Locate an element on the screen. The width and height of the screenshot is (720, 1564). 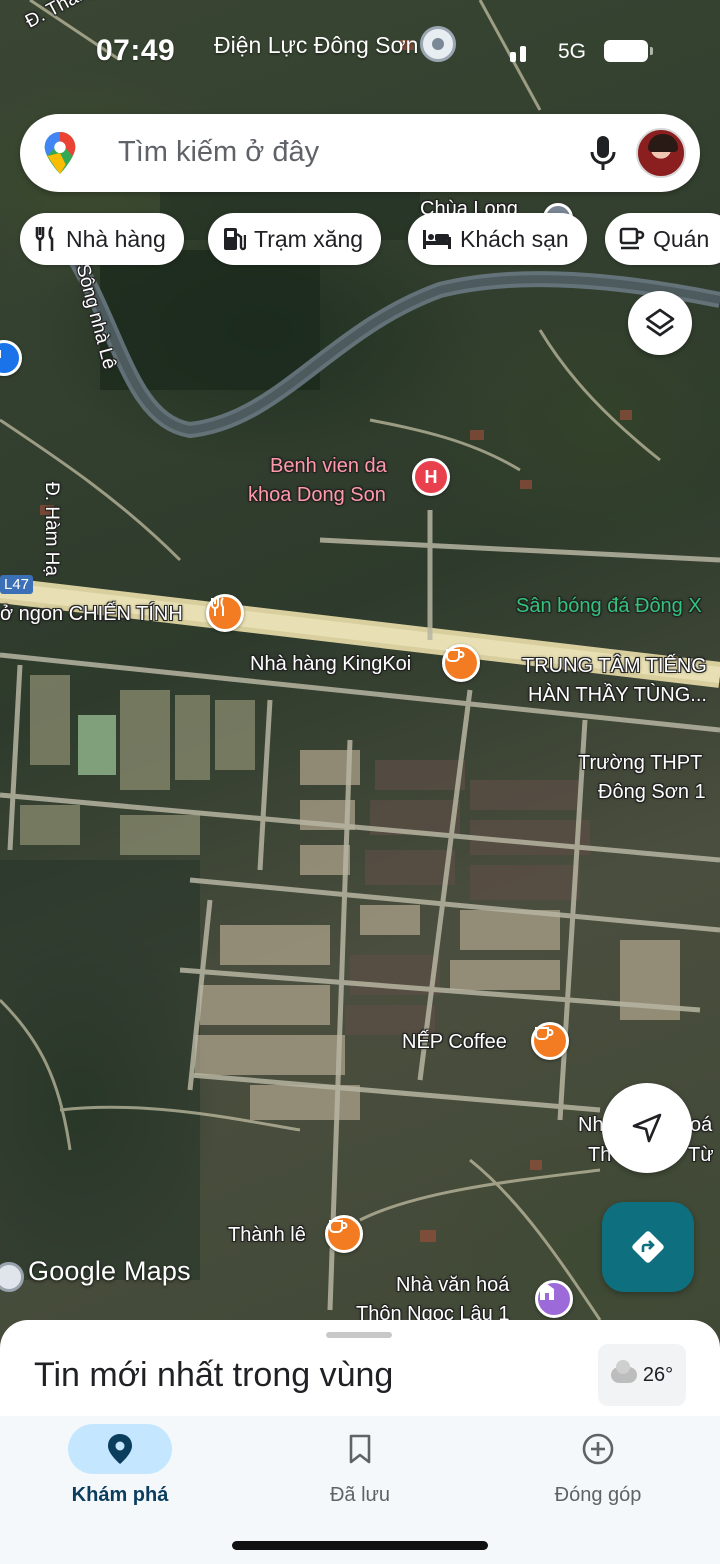
place-label-partial-tu: Từ is located at coordinates (701, 1155).